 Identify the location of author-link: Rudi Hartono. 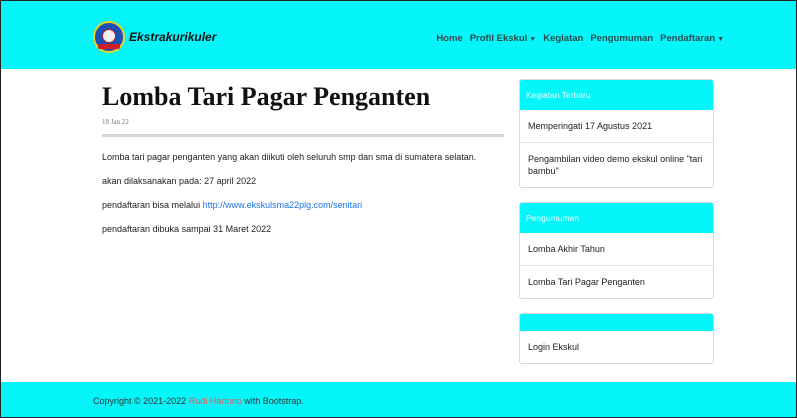
(215, 401).